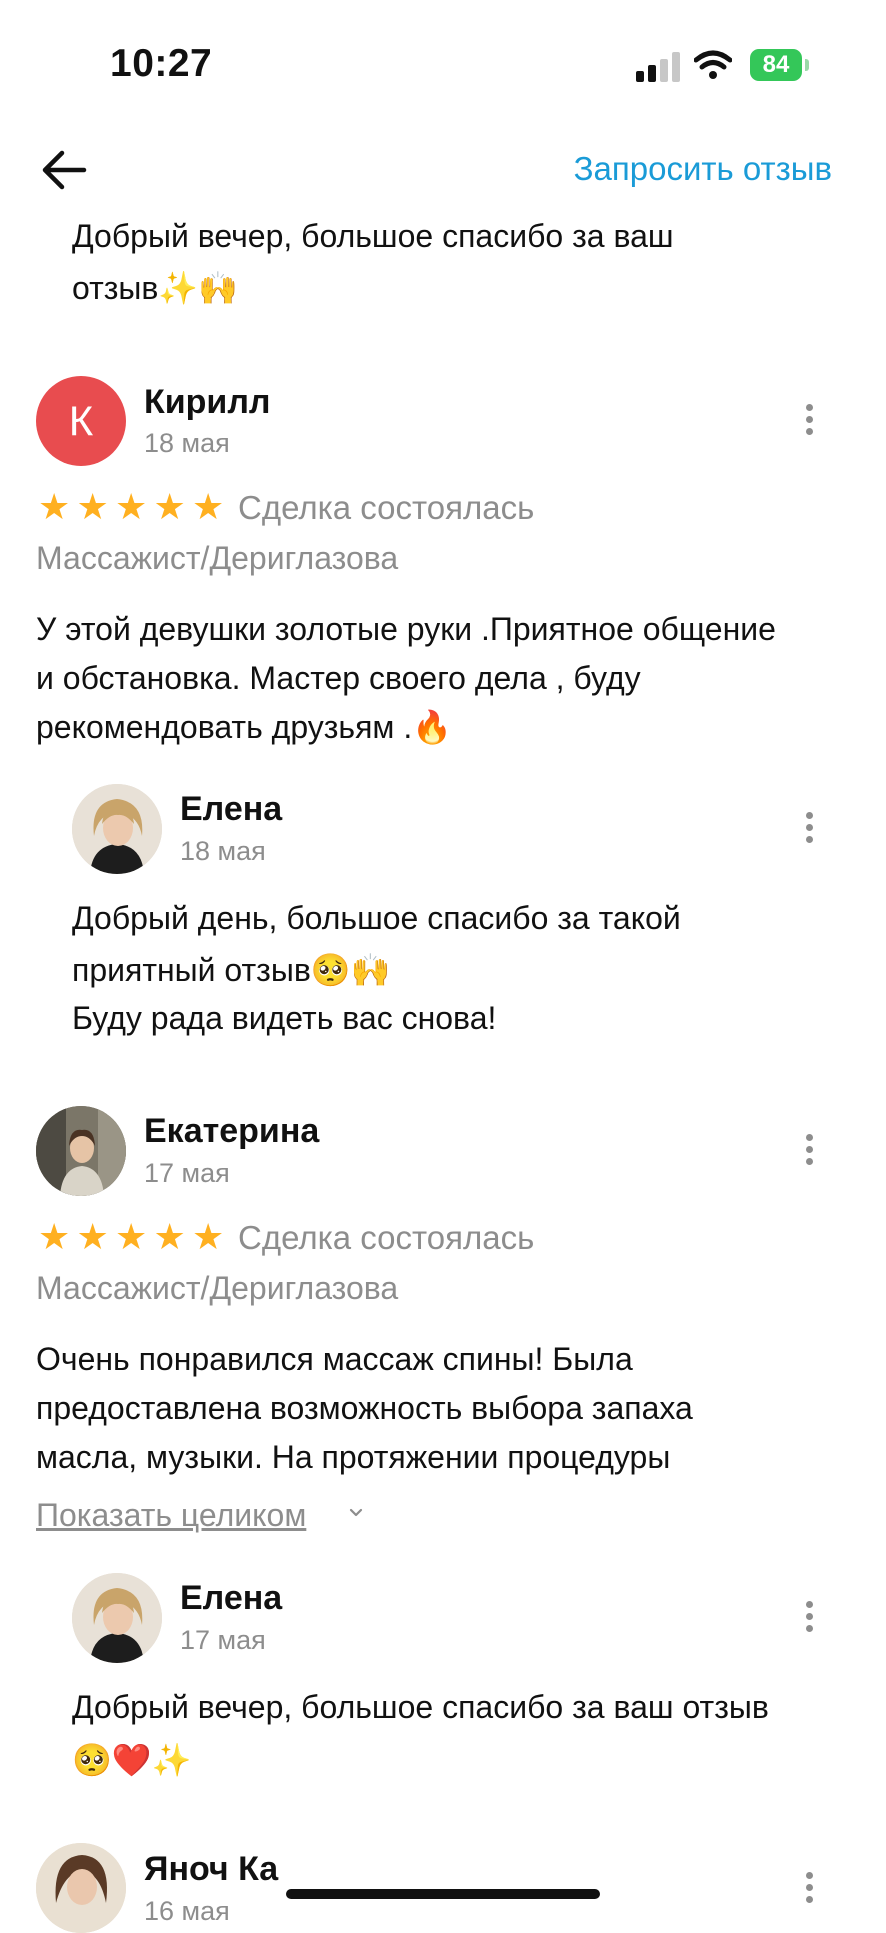 The width and height of the screenshot is (886, 1933). I want to click on battery-level: 84, so click(776, 64).